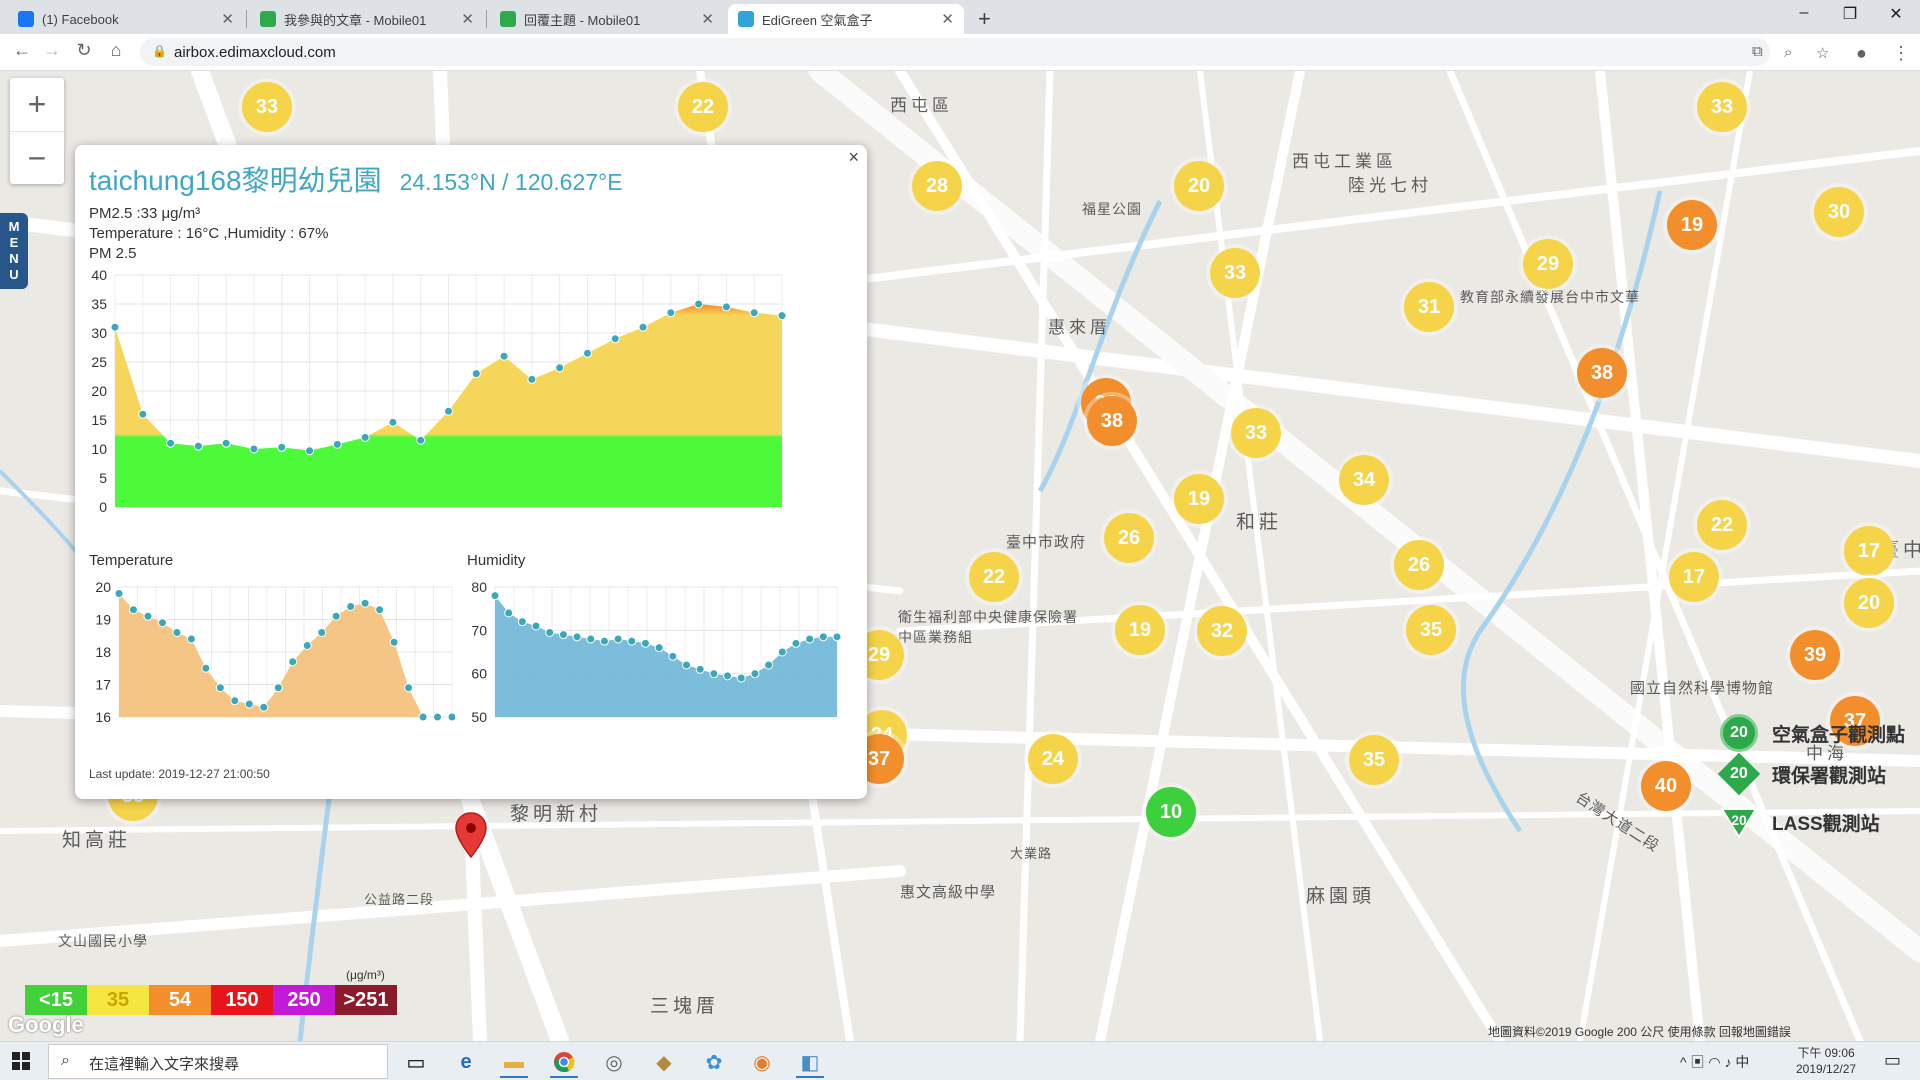 Image resolution: width=1920 pixels, height=1080 pixels. Describe the element at coordinates (1822, 53) in the screenshot. I see `bookmark-star-icon: ☆` at that location.